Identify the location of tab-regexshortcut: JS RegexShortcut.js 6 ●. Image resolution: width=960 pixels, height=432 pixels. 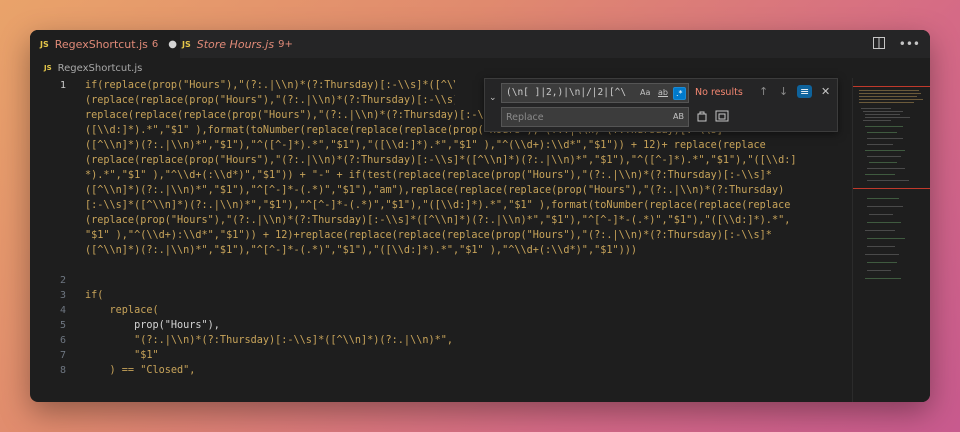
(105, 44).